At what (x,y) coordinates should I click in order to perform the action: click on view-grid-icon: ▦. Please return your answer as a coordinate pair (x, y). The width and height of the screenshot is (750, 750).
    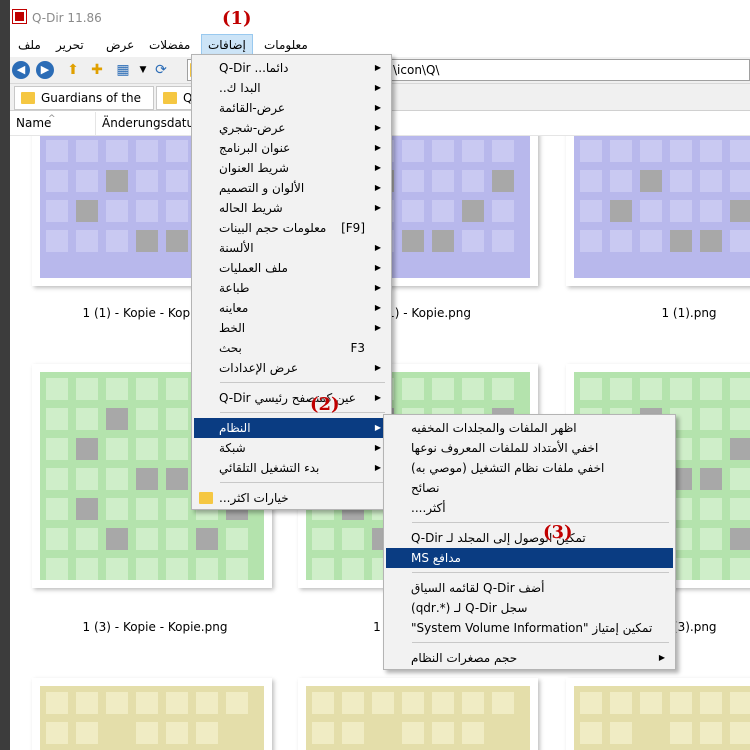
    Looking at the image, I should click on (123, 70).